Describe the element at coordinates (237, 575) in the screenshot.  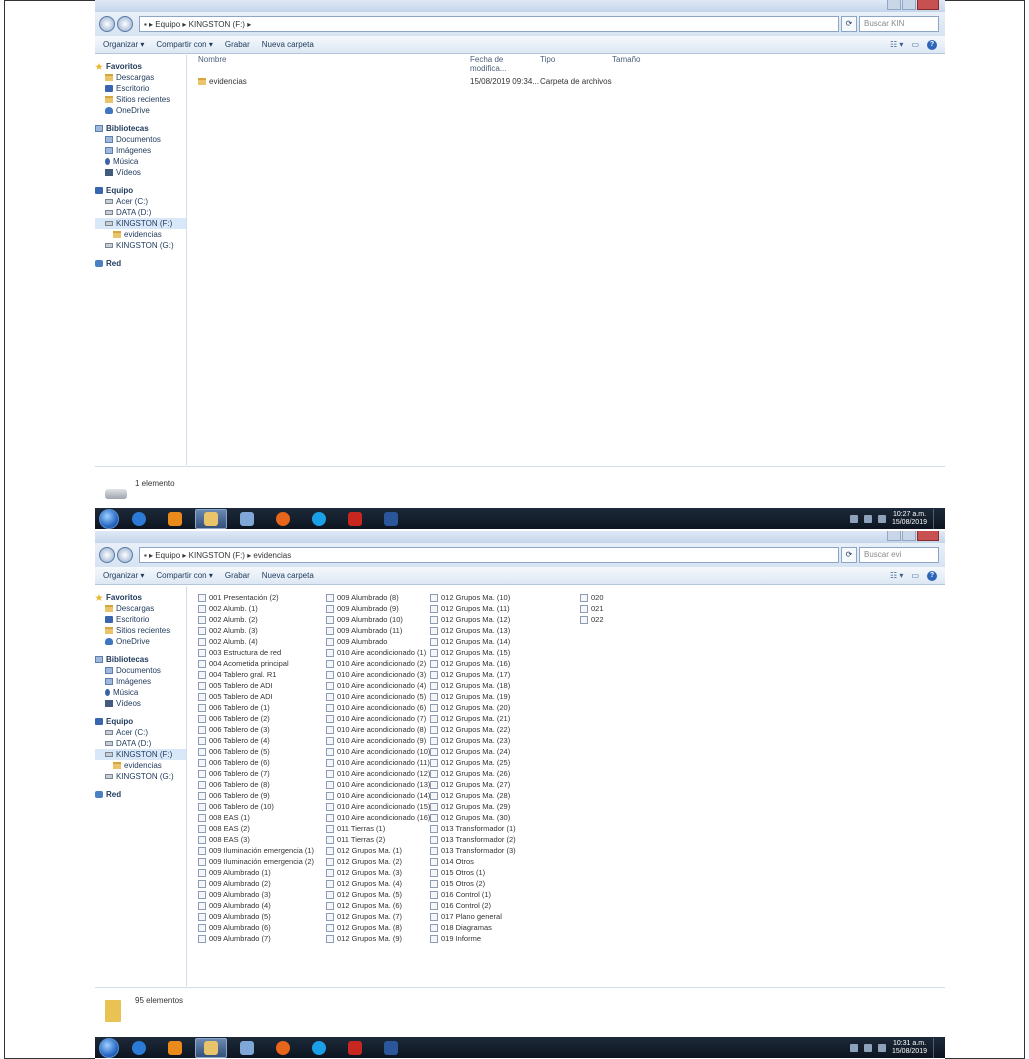
I see `burn-button: Grabar` at that location.